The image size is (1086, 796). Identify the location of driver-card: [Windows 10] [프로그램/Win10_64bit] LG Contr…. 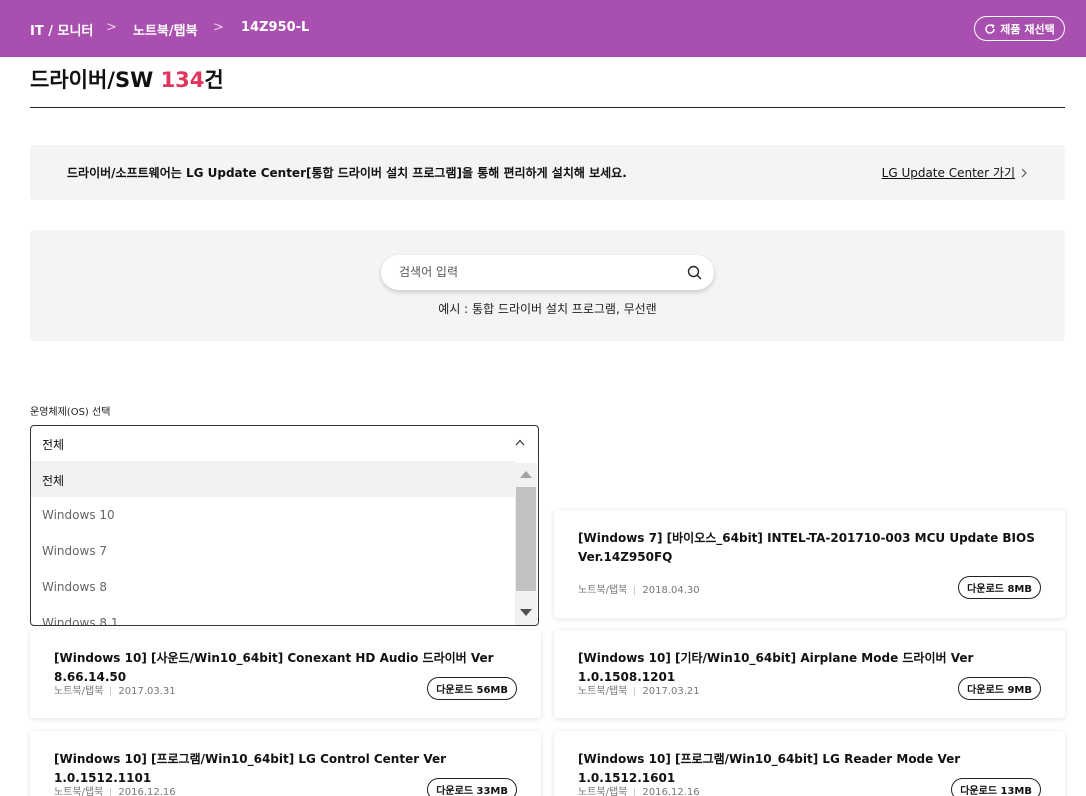
(285, 763).